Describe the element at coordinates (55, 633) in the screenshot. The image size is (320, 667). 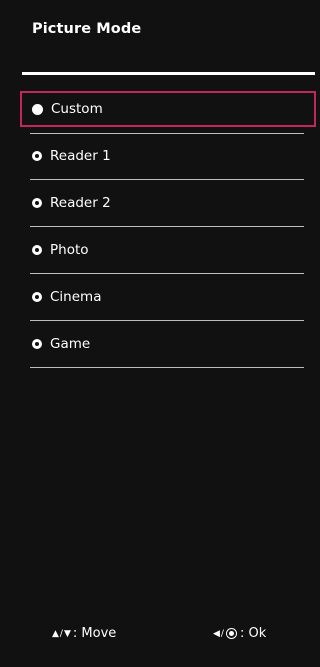
I see `up-arrow-icon: ▲` at that location.